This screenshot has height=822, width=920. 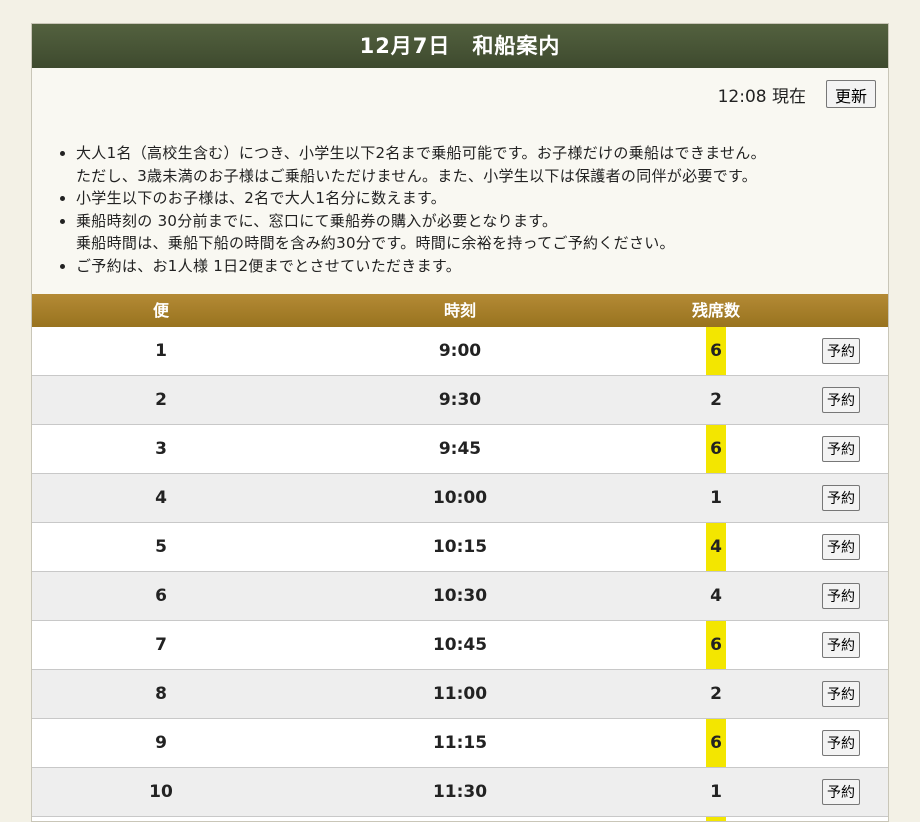 I want to click on cell-time: 9:00, so click(x=460, y=351).